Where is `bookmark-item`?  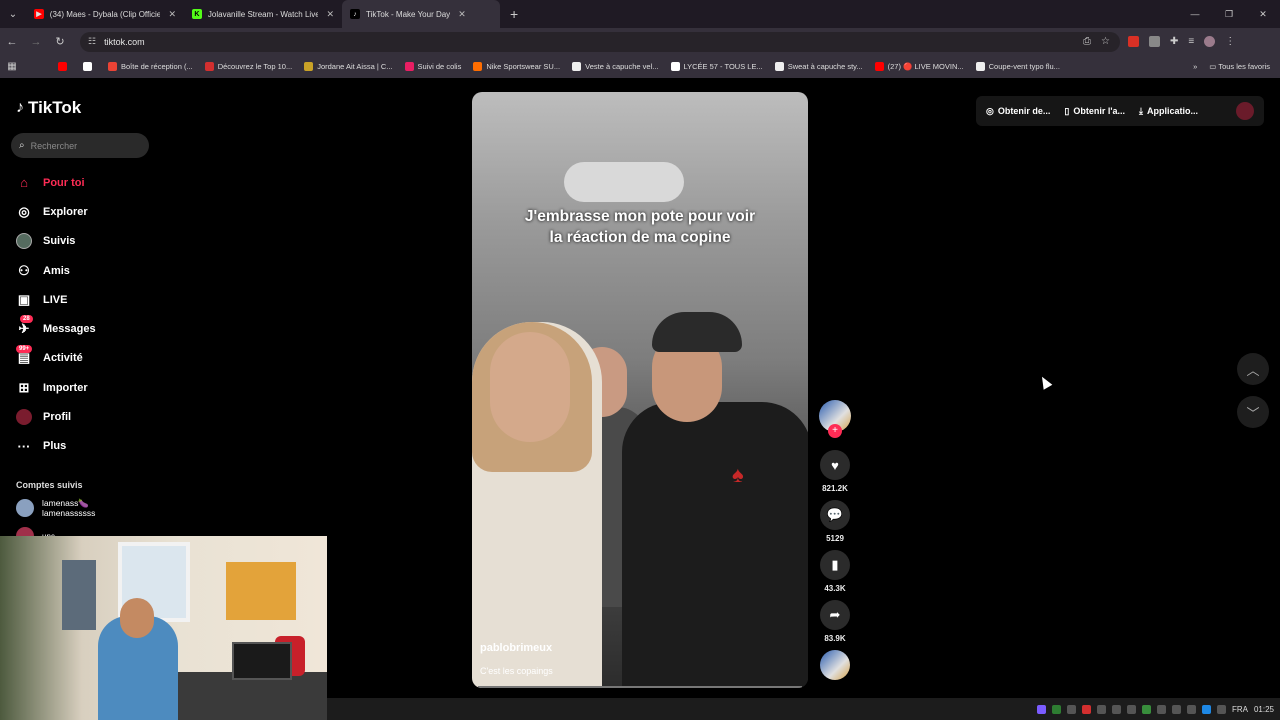 bookmark-item is located at coordinates (89, 66).